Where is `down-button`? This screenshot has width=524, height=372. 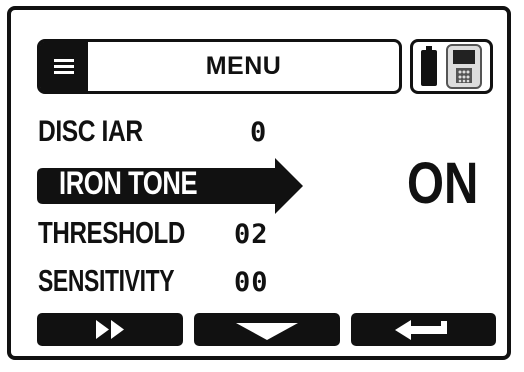 down-button is located at coordinates (267, 329).